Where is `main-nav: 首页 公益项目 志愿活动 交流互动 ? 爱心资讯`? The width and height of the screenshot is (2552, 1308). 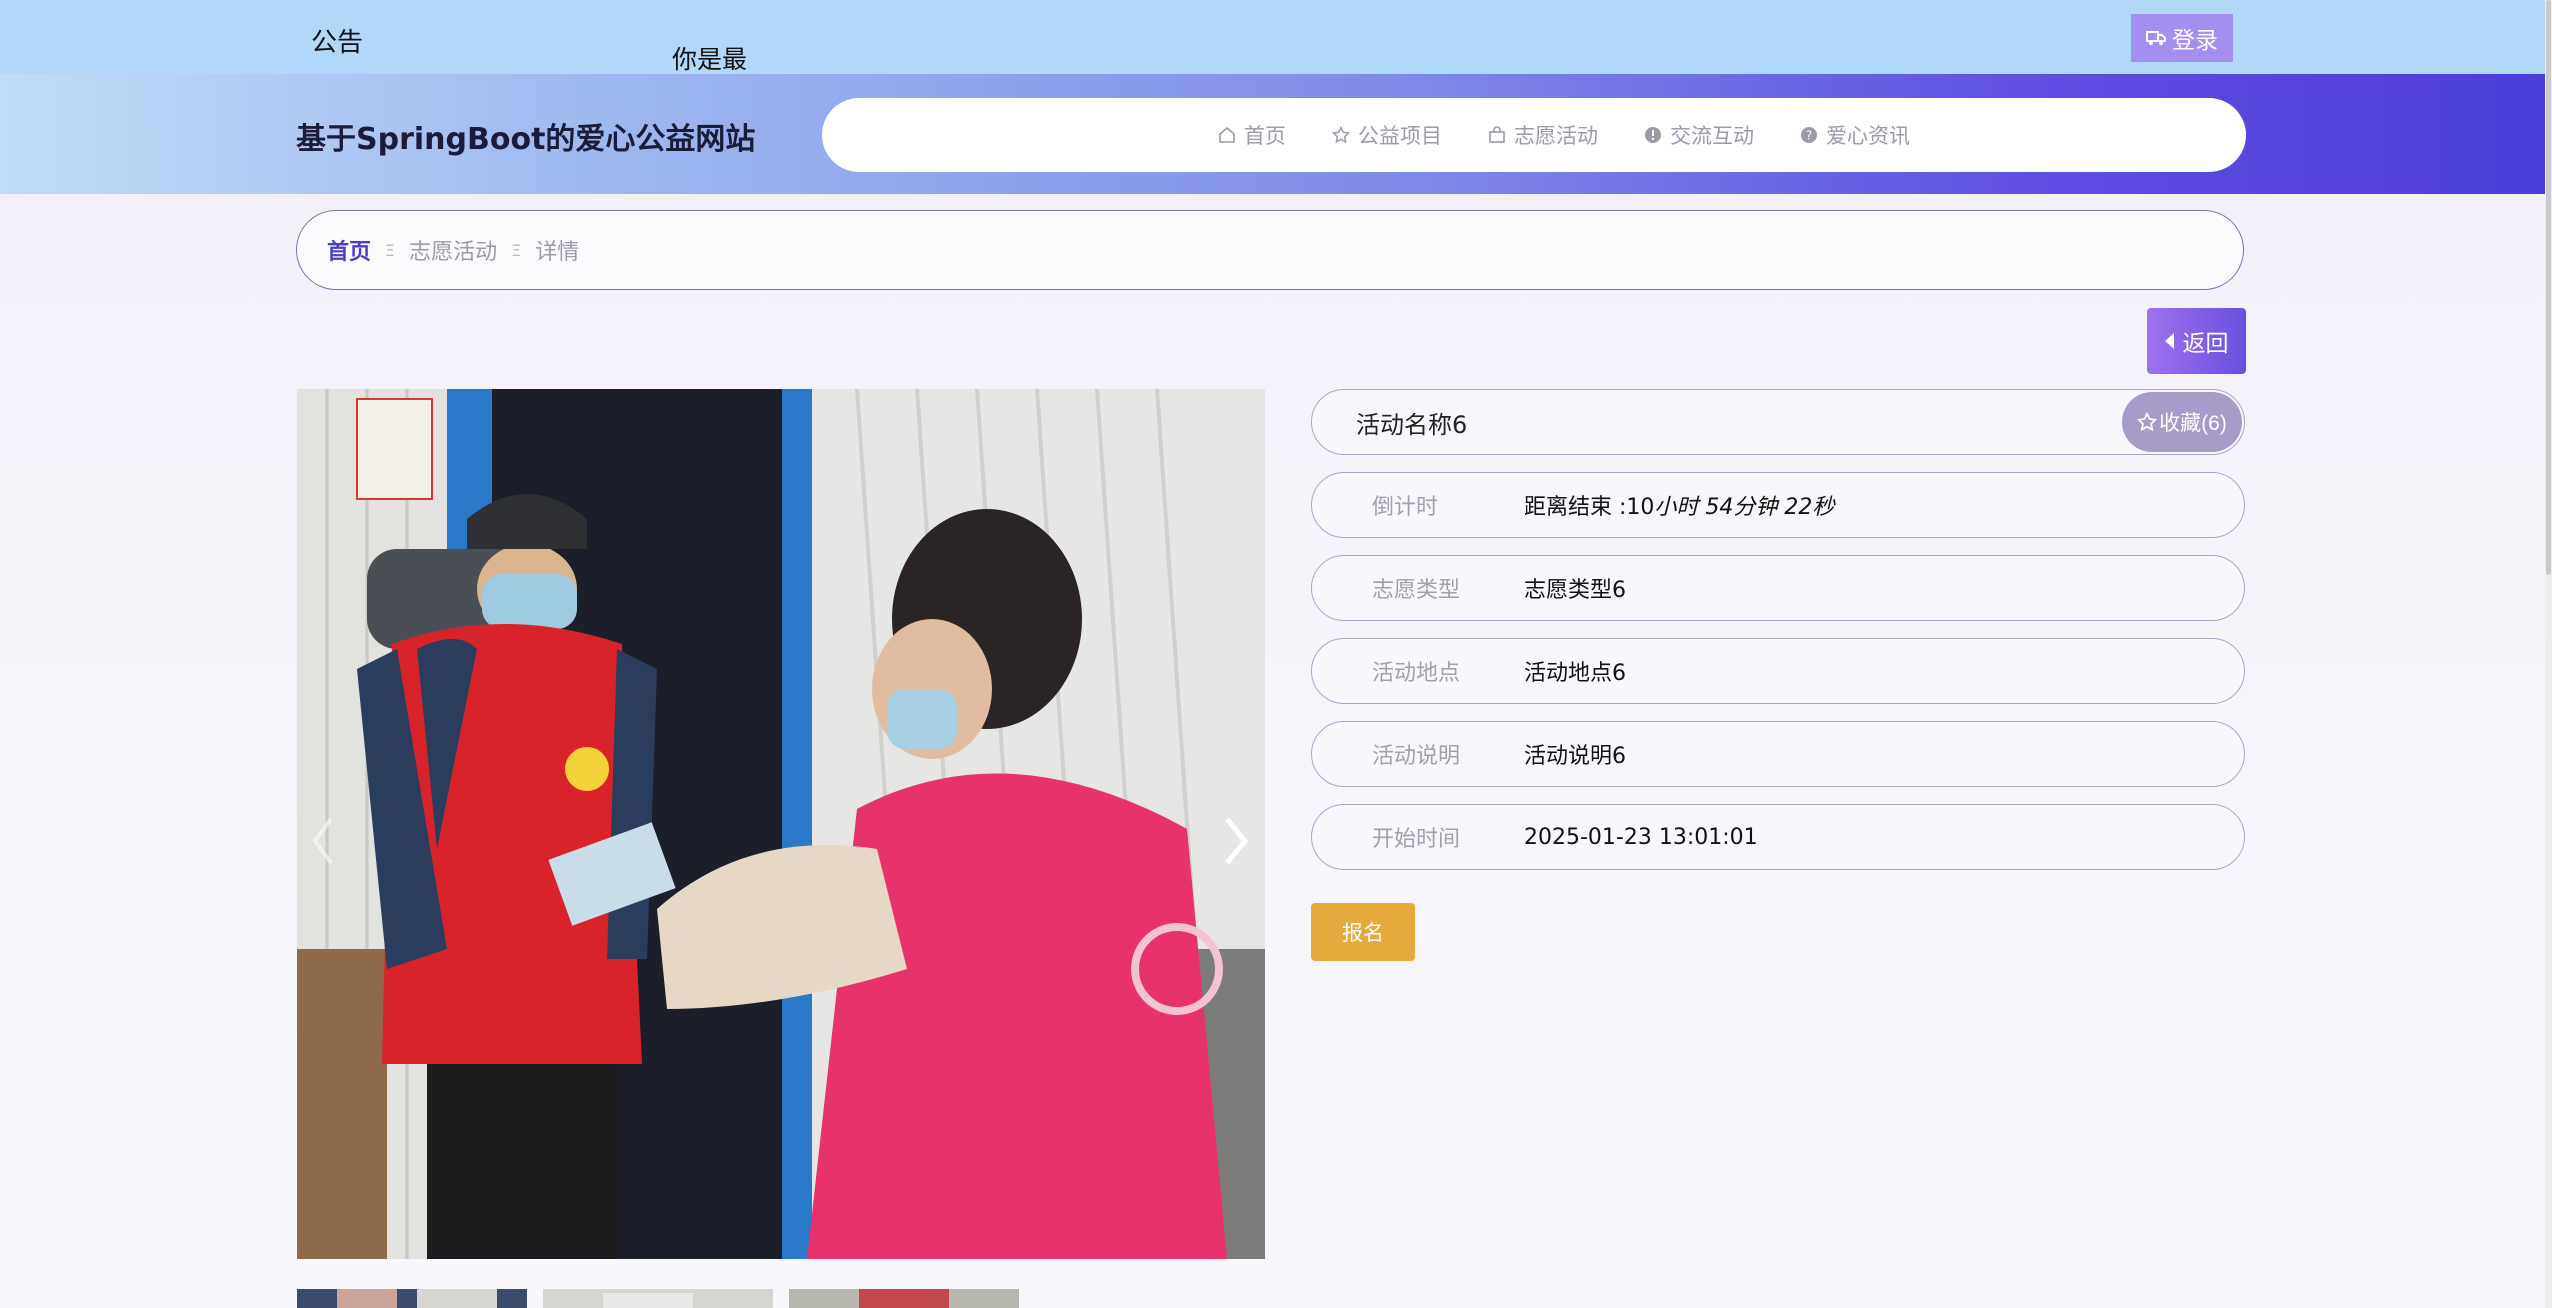
main-nav: 首页 公益项目 志愿活动 交流互动 ? 爱心资讯 is located at coordinates (1534, 135).